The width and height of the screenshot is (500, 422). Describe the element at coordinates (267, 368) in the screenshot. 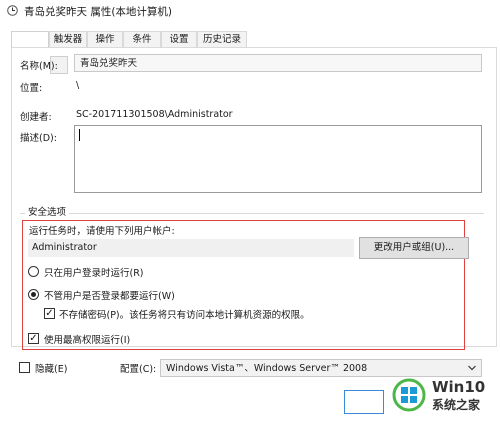

I see `configure-select-value: Windows Vista™、Windows Server™ 2008` at that location.